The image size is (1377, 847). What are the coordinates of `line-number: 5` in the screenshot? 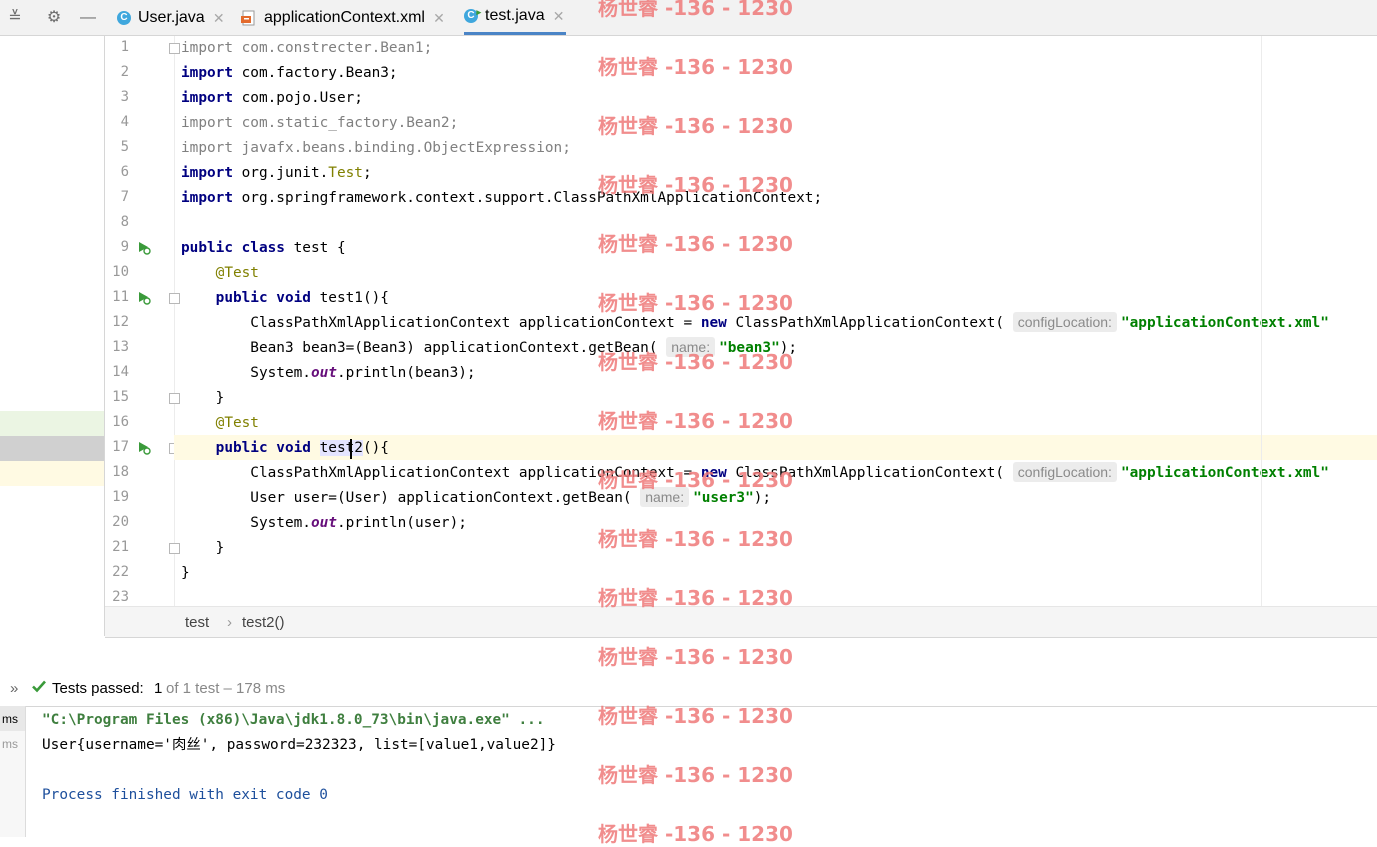 It's located at (124, 147).